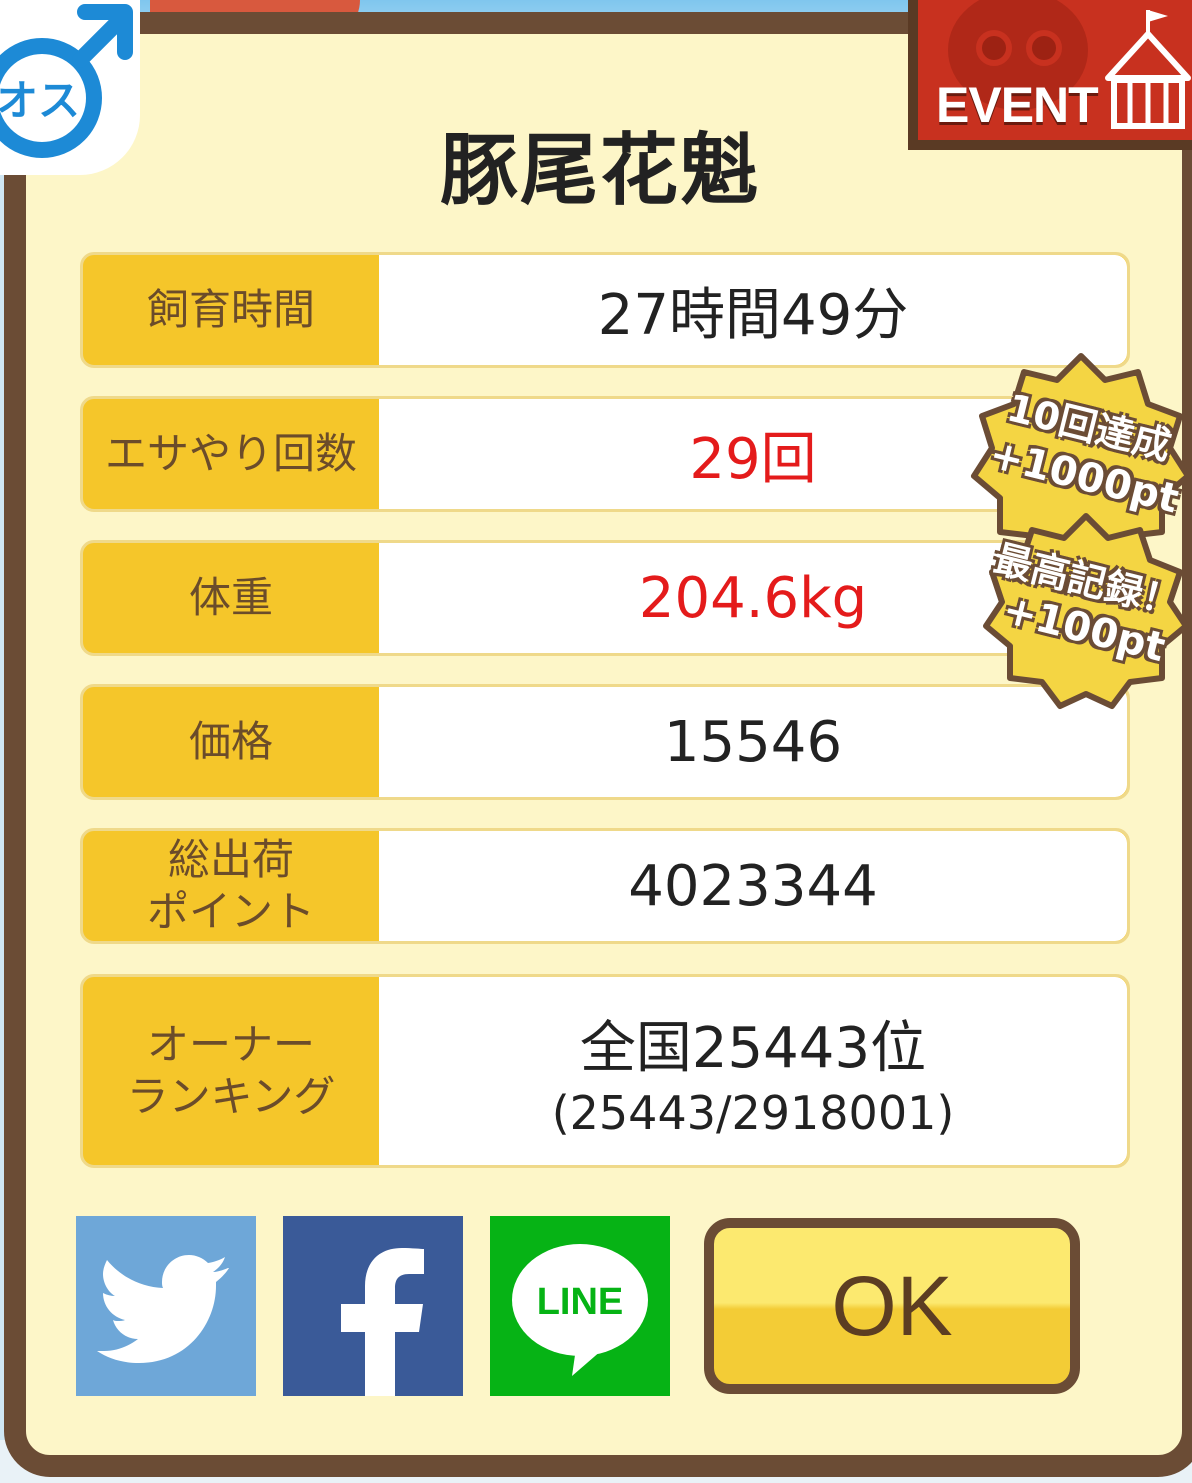 Image resolution: width=1192 pixels, height=1483 pixels. Describe the element at coordinates (230, 741) in the screenshot. I see `row-label: 価格` at that location.